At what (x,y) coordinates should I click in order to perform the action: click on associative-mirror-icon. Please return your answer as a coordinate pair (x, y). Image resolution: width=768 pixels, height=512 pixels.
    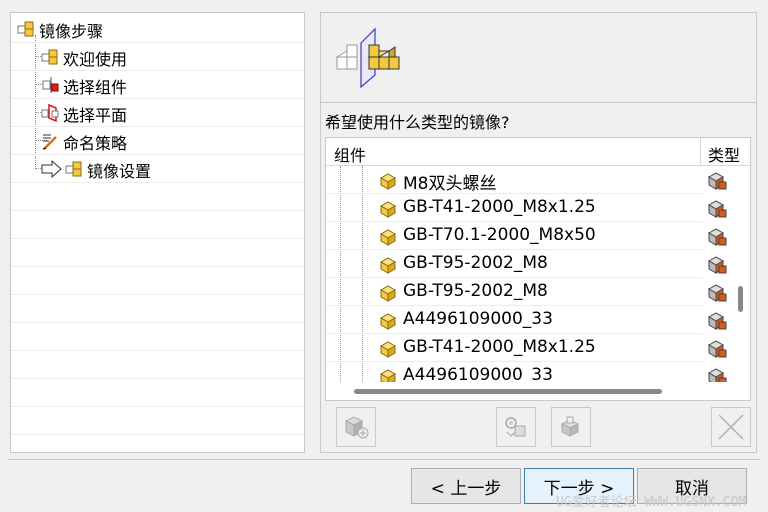
    Looking at the image, I should click on (515, 427).